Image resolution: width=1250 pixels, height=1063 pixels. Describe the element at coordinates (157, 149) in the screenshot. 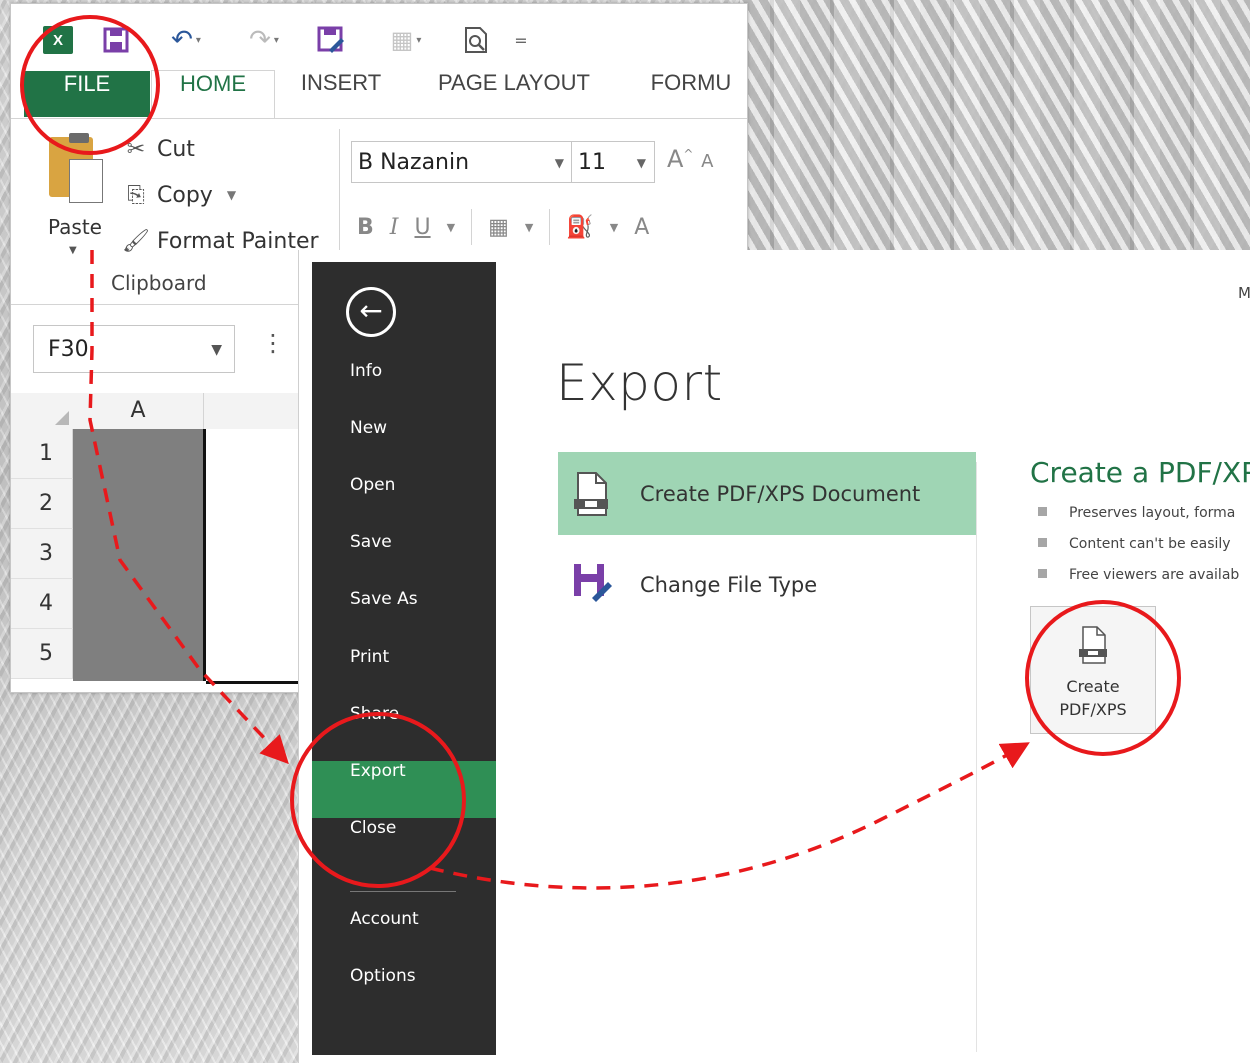

I see `cut-button: ✂ Cut` at that location.